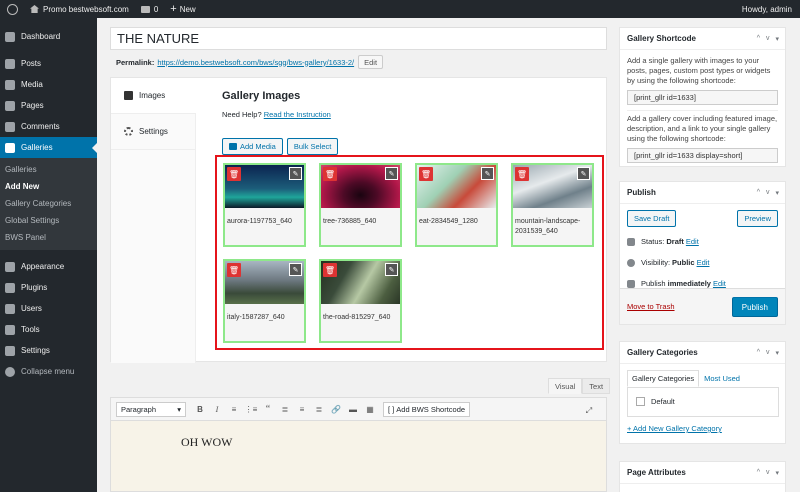 The height and width of the screenshot is (492, 800). What do you see at coordinates (48, 371) in the screenshot?
I see `collapse-menu-button: Collapse menu` at bounding box center [48, 371].